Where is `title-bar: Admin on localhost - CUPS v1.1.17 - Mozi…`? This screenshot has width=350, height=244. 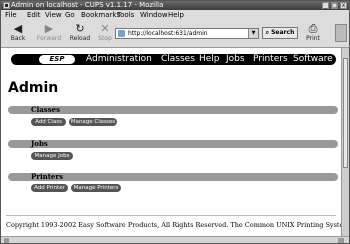 title-bar: Admin on localhost - CUPS v1.1.17 - Mozi… is located at coordinates (175, 5).